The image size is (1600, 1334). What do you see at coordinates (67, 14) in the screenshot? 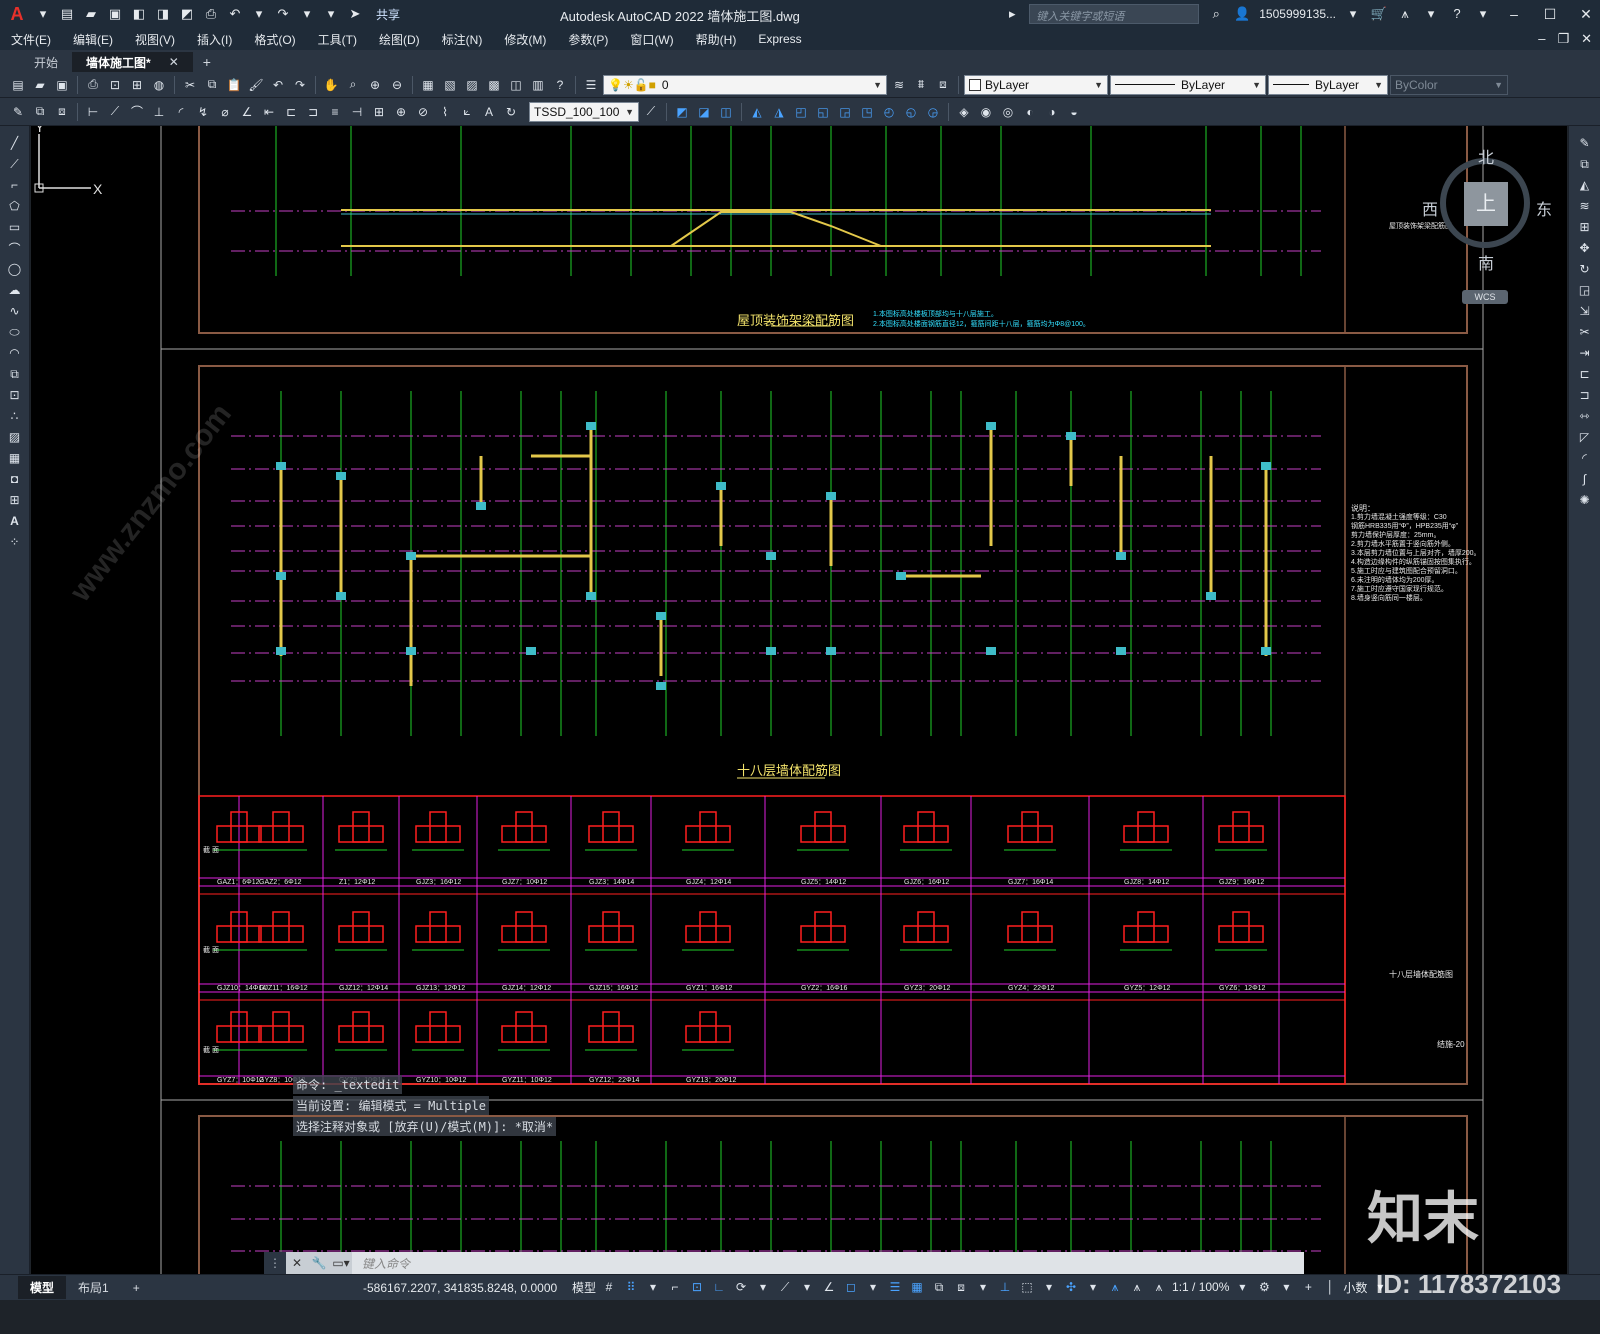
I see `new-icon: ▤` at bounding box center [67, 14].